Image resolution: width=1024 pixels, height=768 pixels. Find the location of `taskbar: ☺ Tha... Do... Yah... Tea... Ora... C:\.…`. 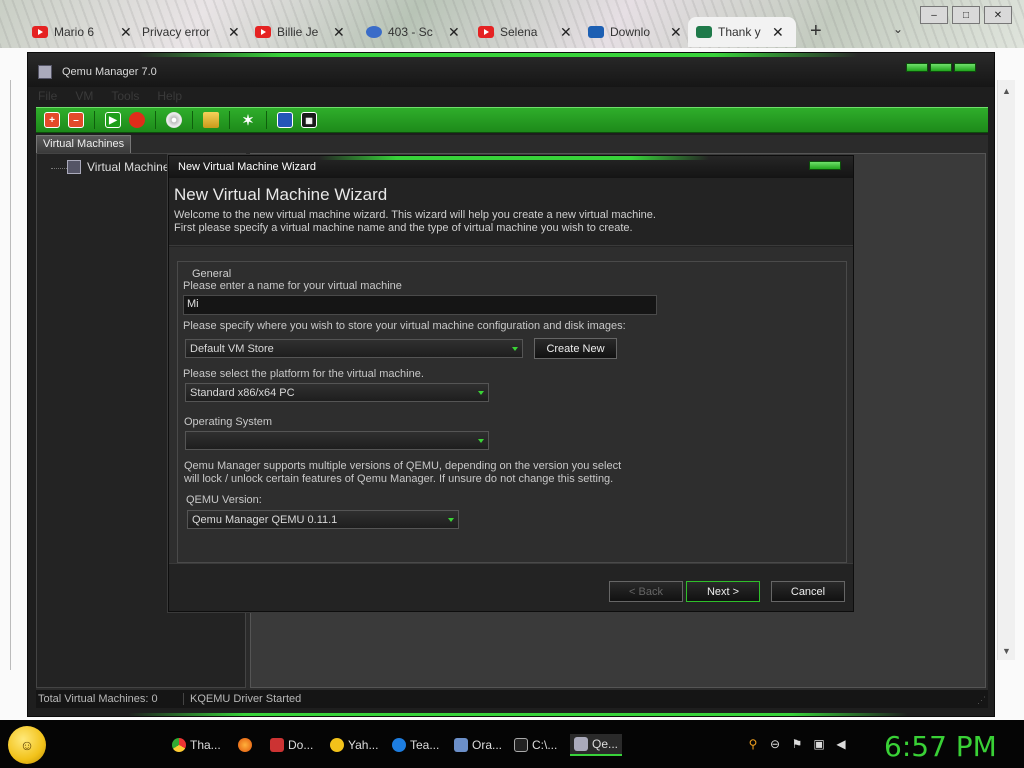

taskbar: ☺ Tha... Do... Yah... Tea... Ora... C:\.… is located at coordinates (512, 744).